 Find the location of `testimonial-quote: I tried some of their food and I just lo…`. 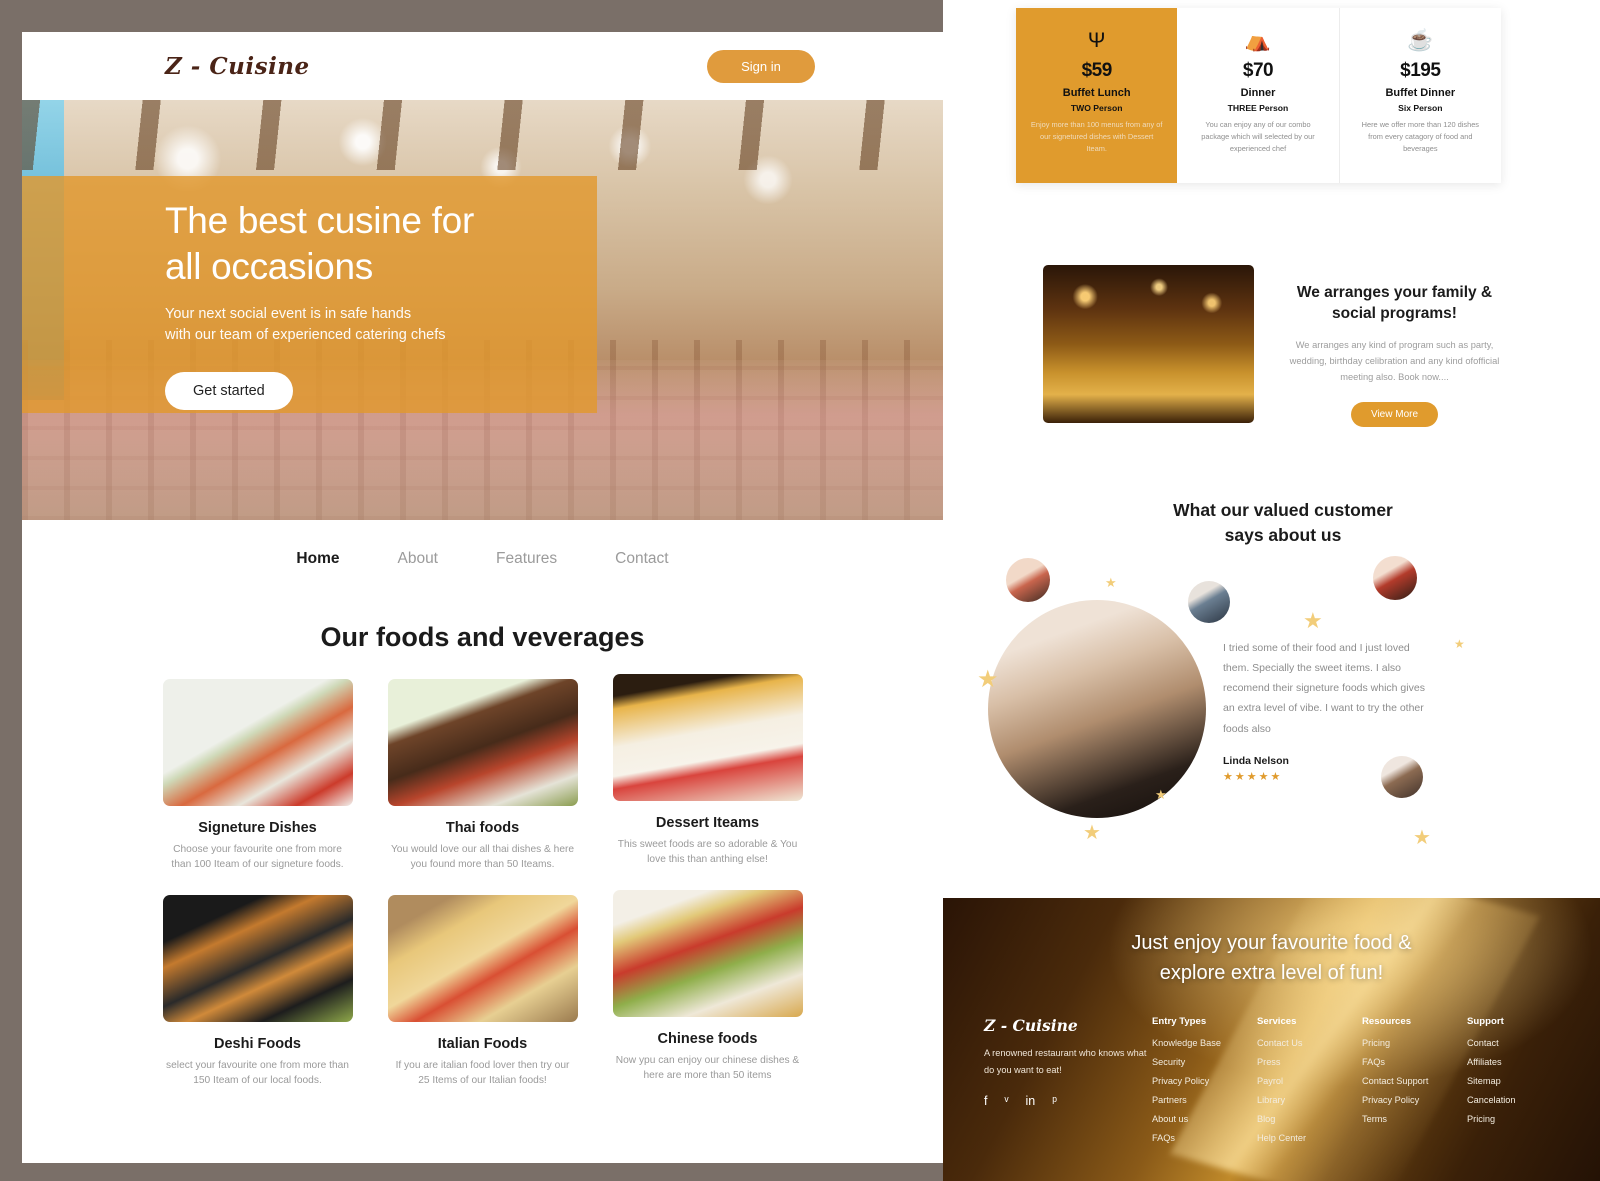

testimonial-quote: I tried some of their food and I just lo… is located at coordinates (1330, 710).